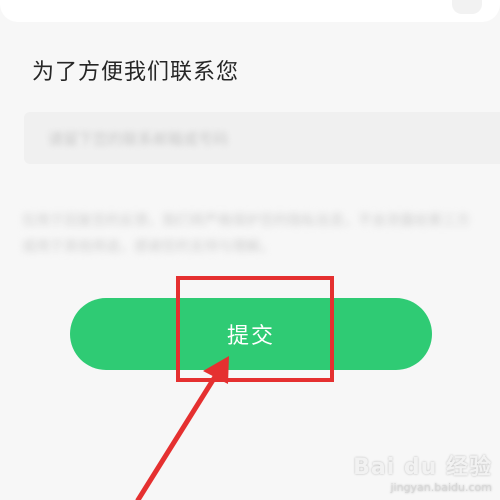 The height and width of the screenshot is (500, 500). Describe the element at coordinates (441, 487) in the screenshot. I see `watermark-url: jingyan.baidu.com` at that location.